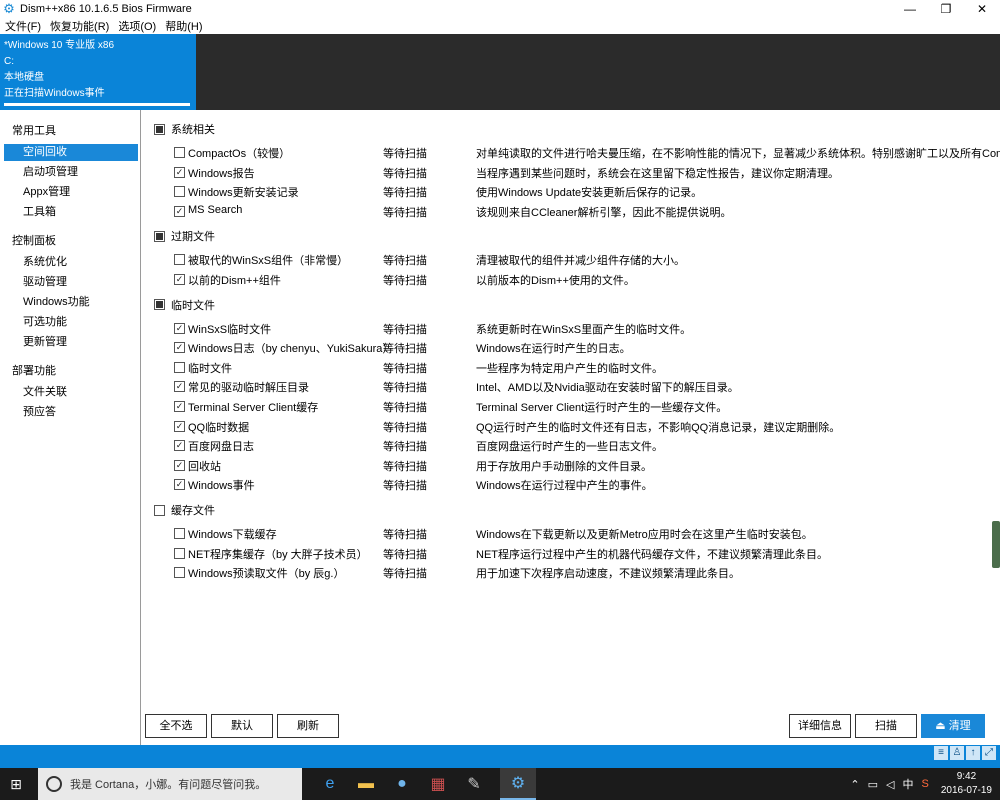 Image resolution: width=1000 pixels, height=800 pixels. I want to click on menu-icon: ≡, so click(941, 753).